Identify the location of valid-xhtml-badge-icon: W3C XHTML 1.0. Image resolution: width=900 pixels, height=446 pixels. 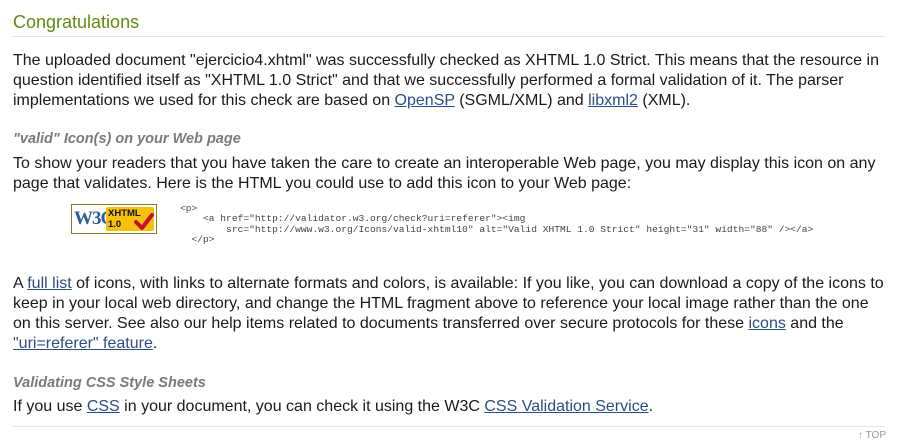
(114, 219).